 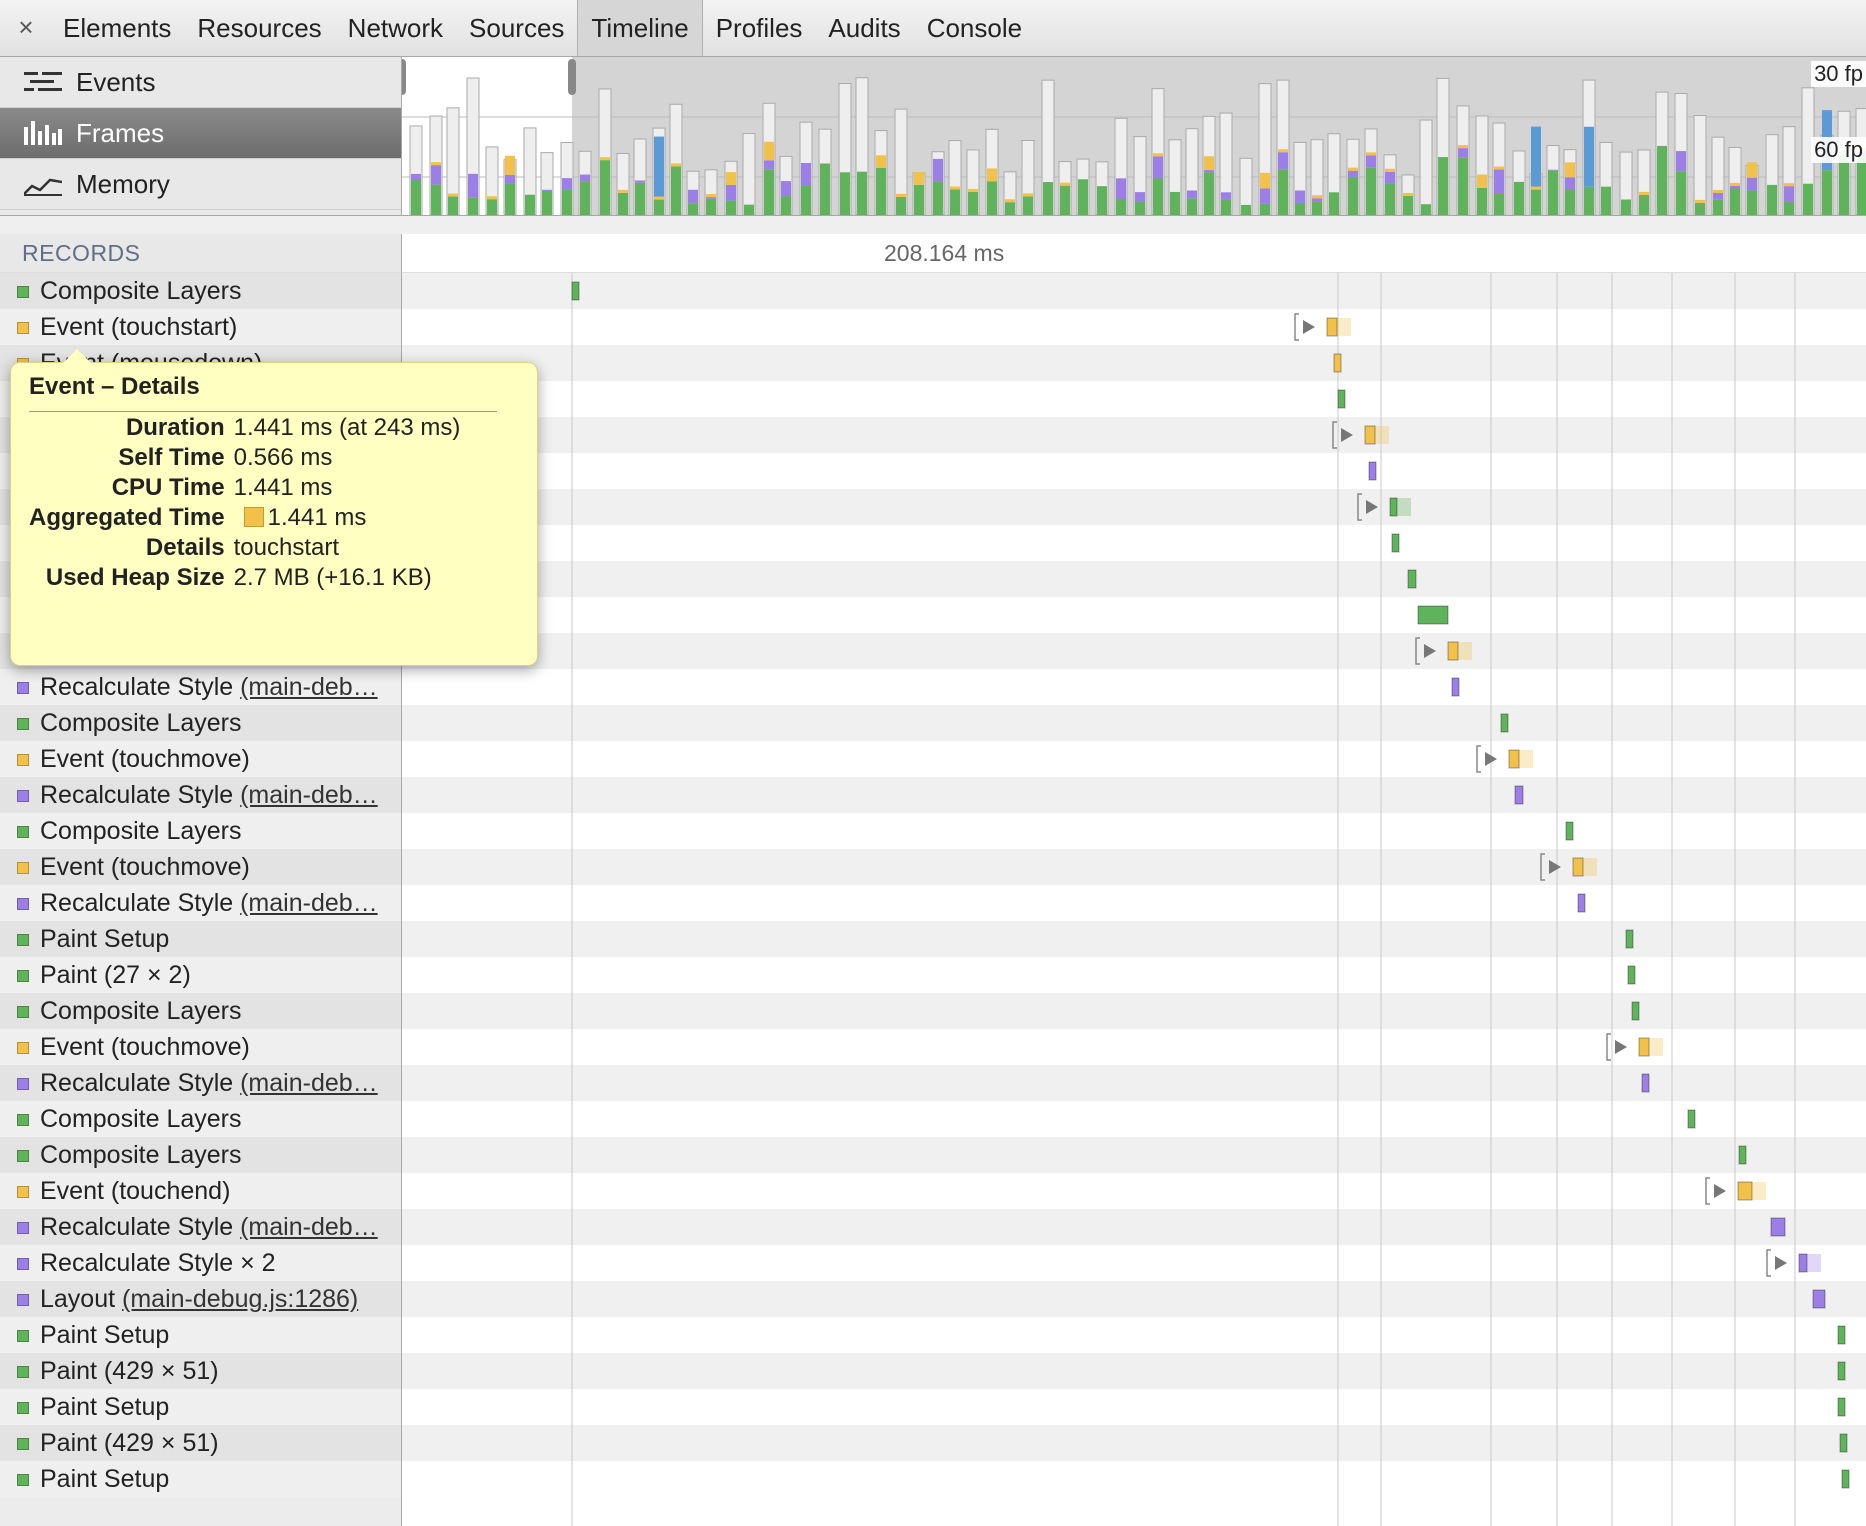 I want to click on detail-row: Used Heap Size 2.7 MB (+16.1 KB), so click(x=244, y=578).